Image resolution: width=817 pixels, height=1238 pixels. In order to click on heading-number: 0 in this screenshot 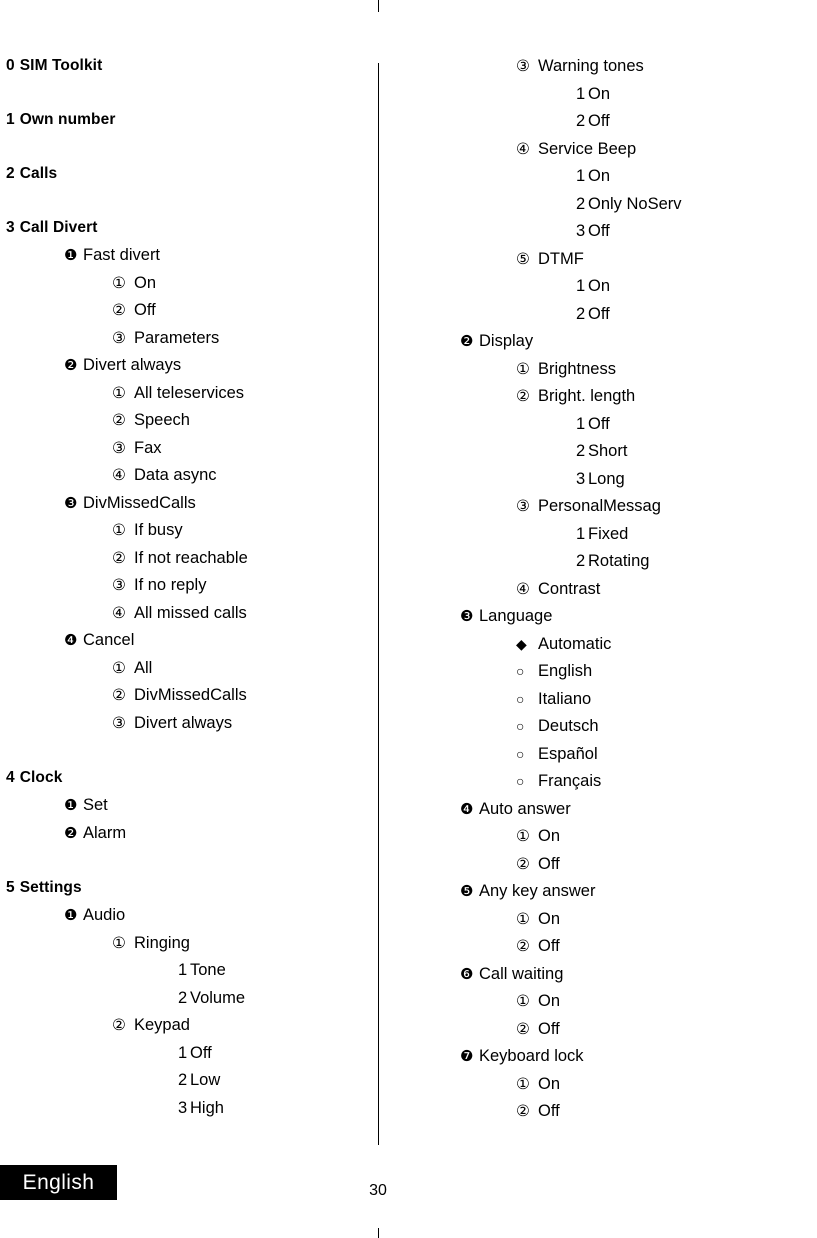, I will do `click(10, 65)`.